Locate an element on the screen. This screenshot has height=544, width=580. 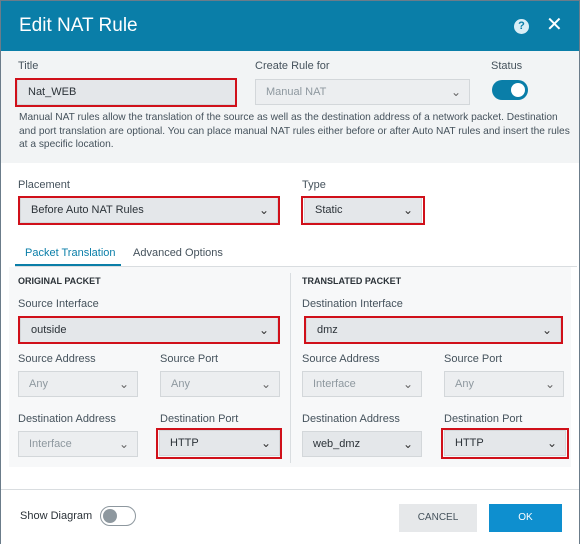
orig-source-port-value: Any is located at coordinates (180, 384).